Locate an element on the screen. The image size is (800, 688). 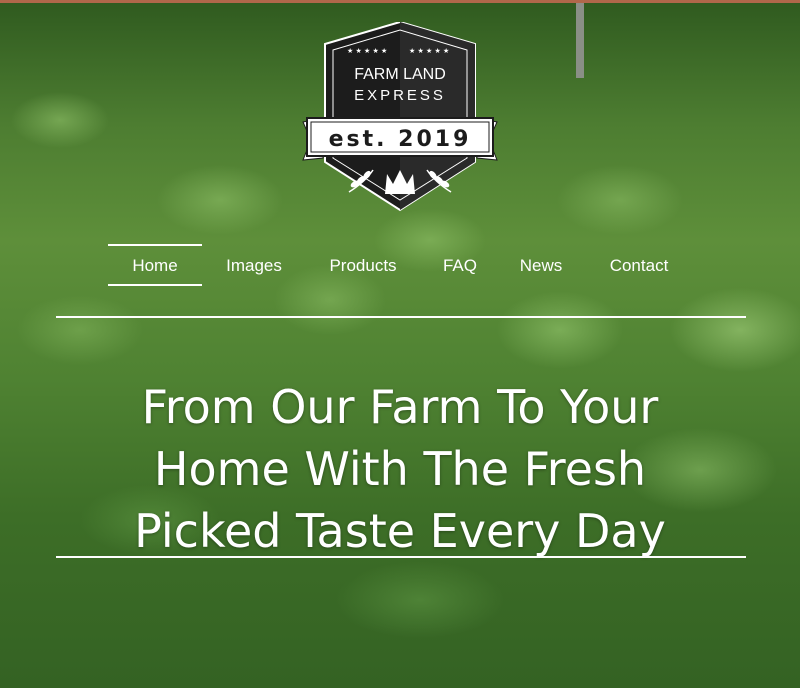
logo-line1: FARM LAND is located at coordinates (400, 74).